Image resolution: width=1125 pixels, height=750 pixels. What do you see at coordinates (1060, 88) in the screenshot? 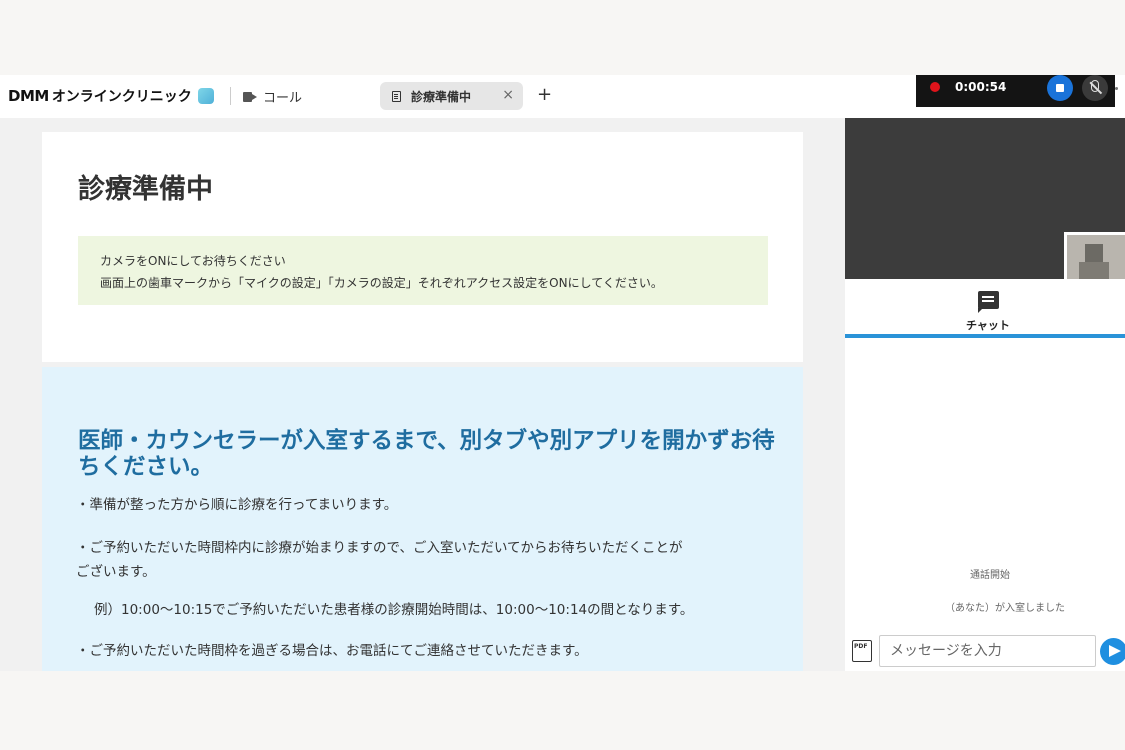
I see `stop-recording-button` at bounding box center [1060, 88].